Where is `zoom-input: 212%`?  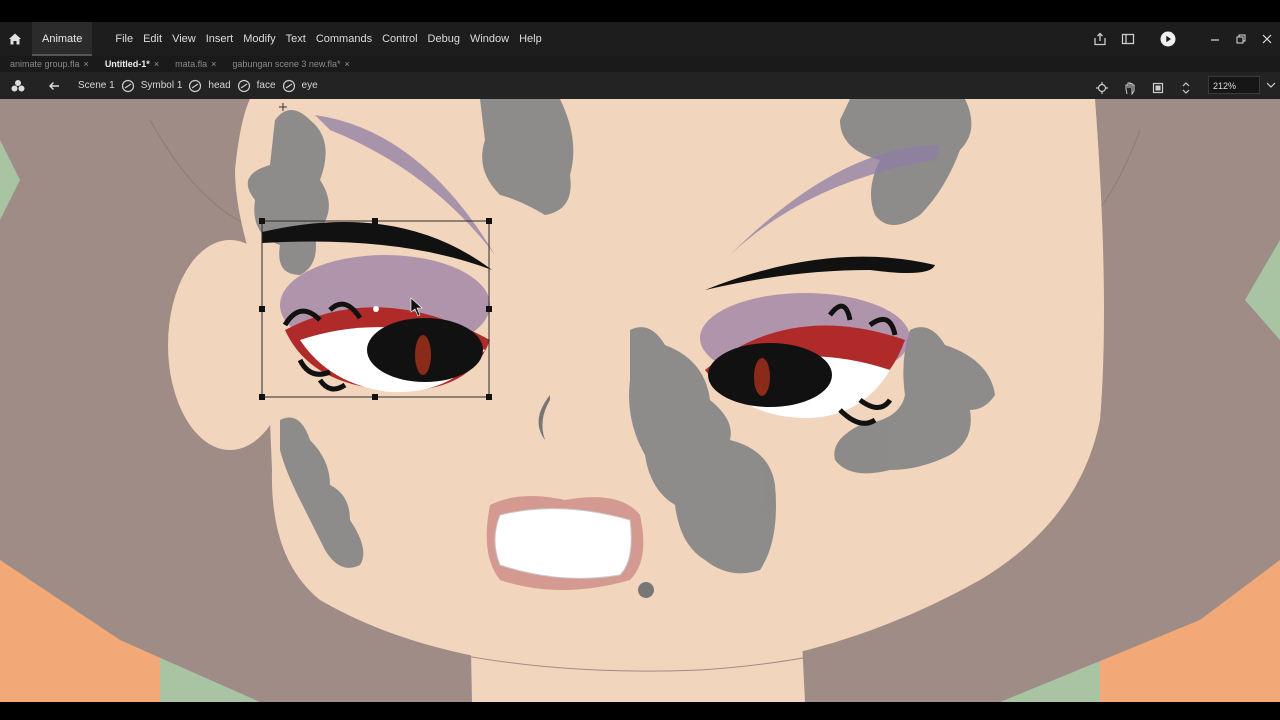 zoom-input: 212% is located at coordinates (1234, 85).